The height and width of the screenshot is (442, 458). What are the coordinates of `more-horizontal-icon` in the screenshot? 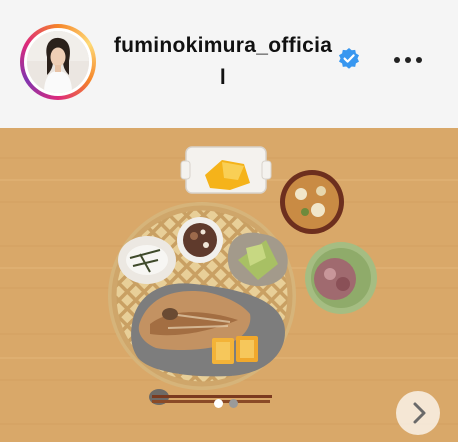 It's located at (397, 60).